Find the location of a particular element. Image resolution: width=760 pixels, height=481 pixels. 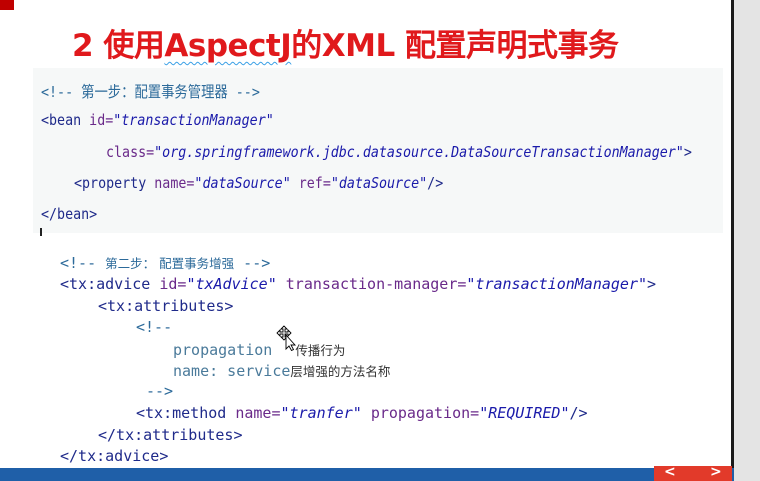

advice-close-tag: </tx:advice> is located at coordinates (114, 456).